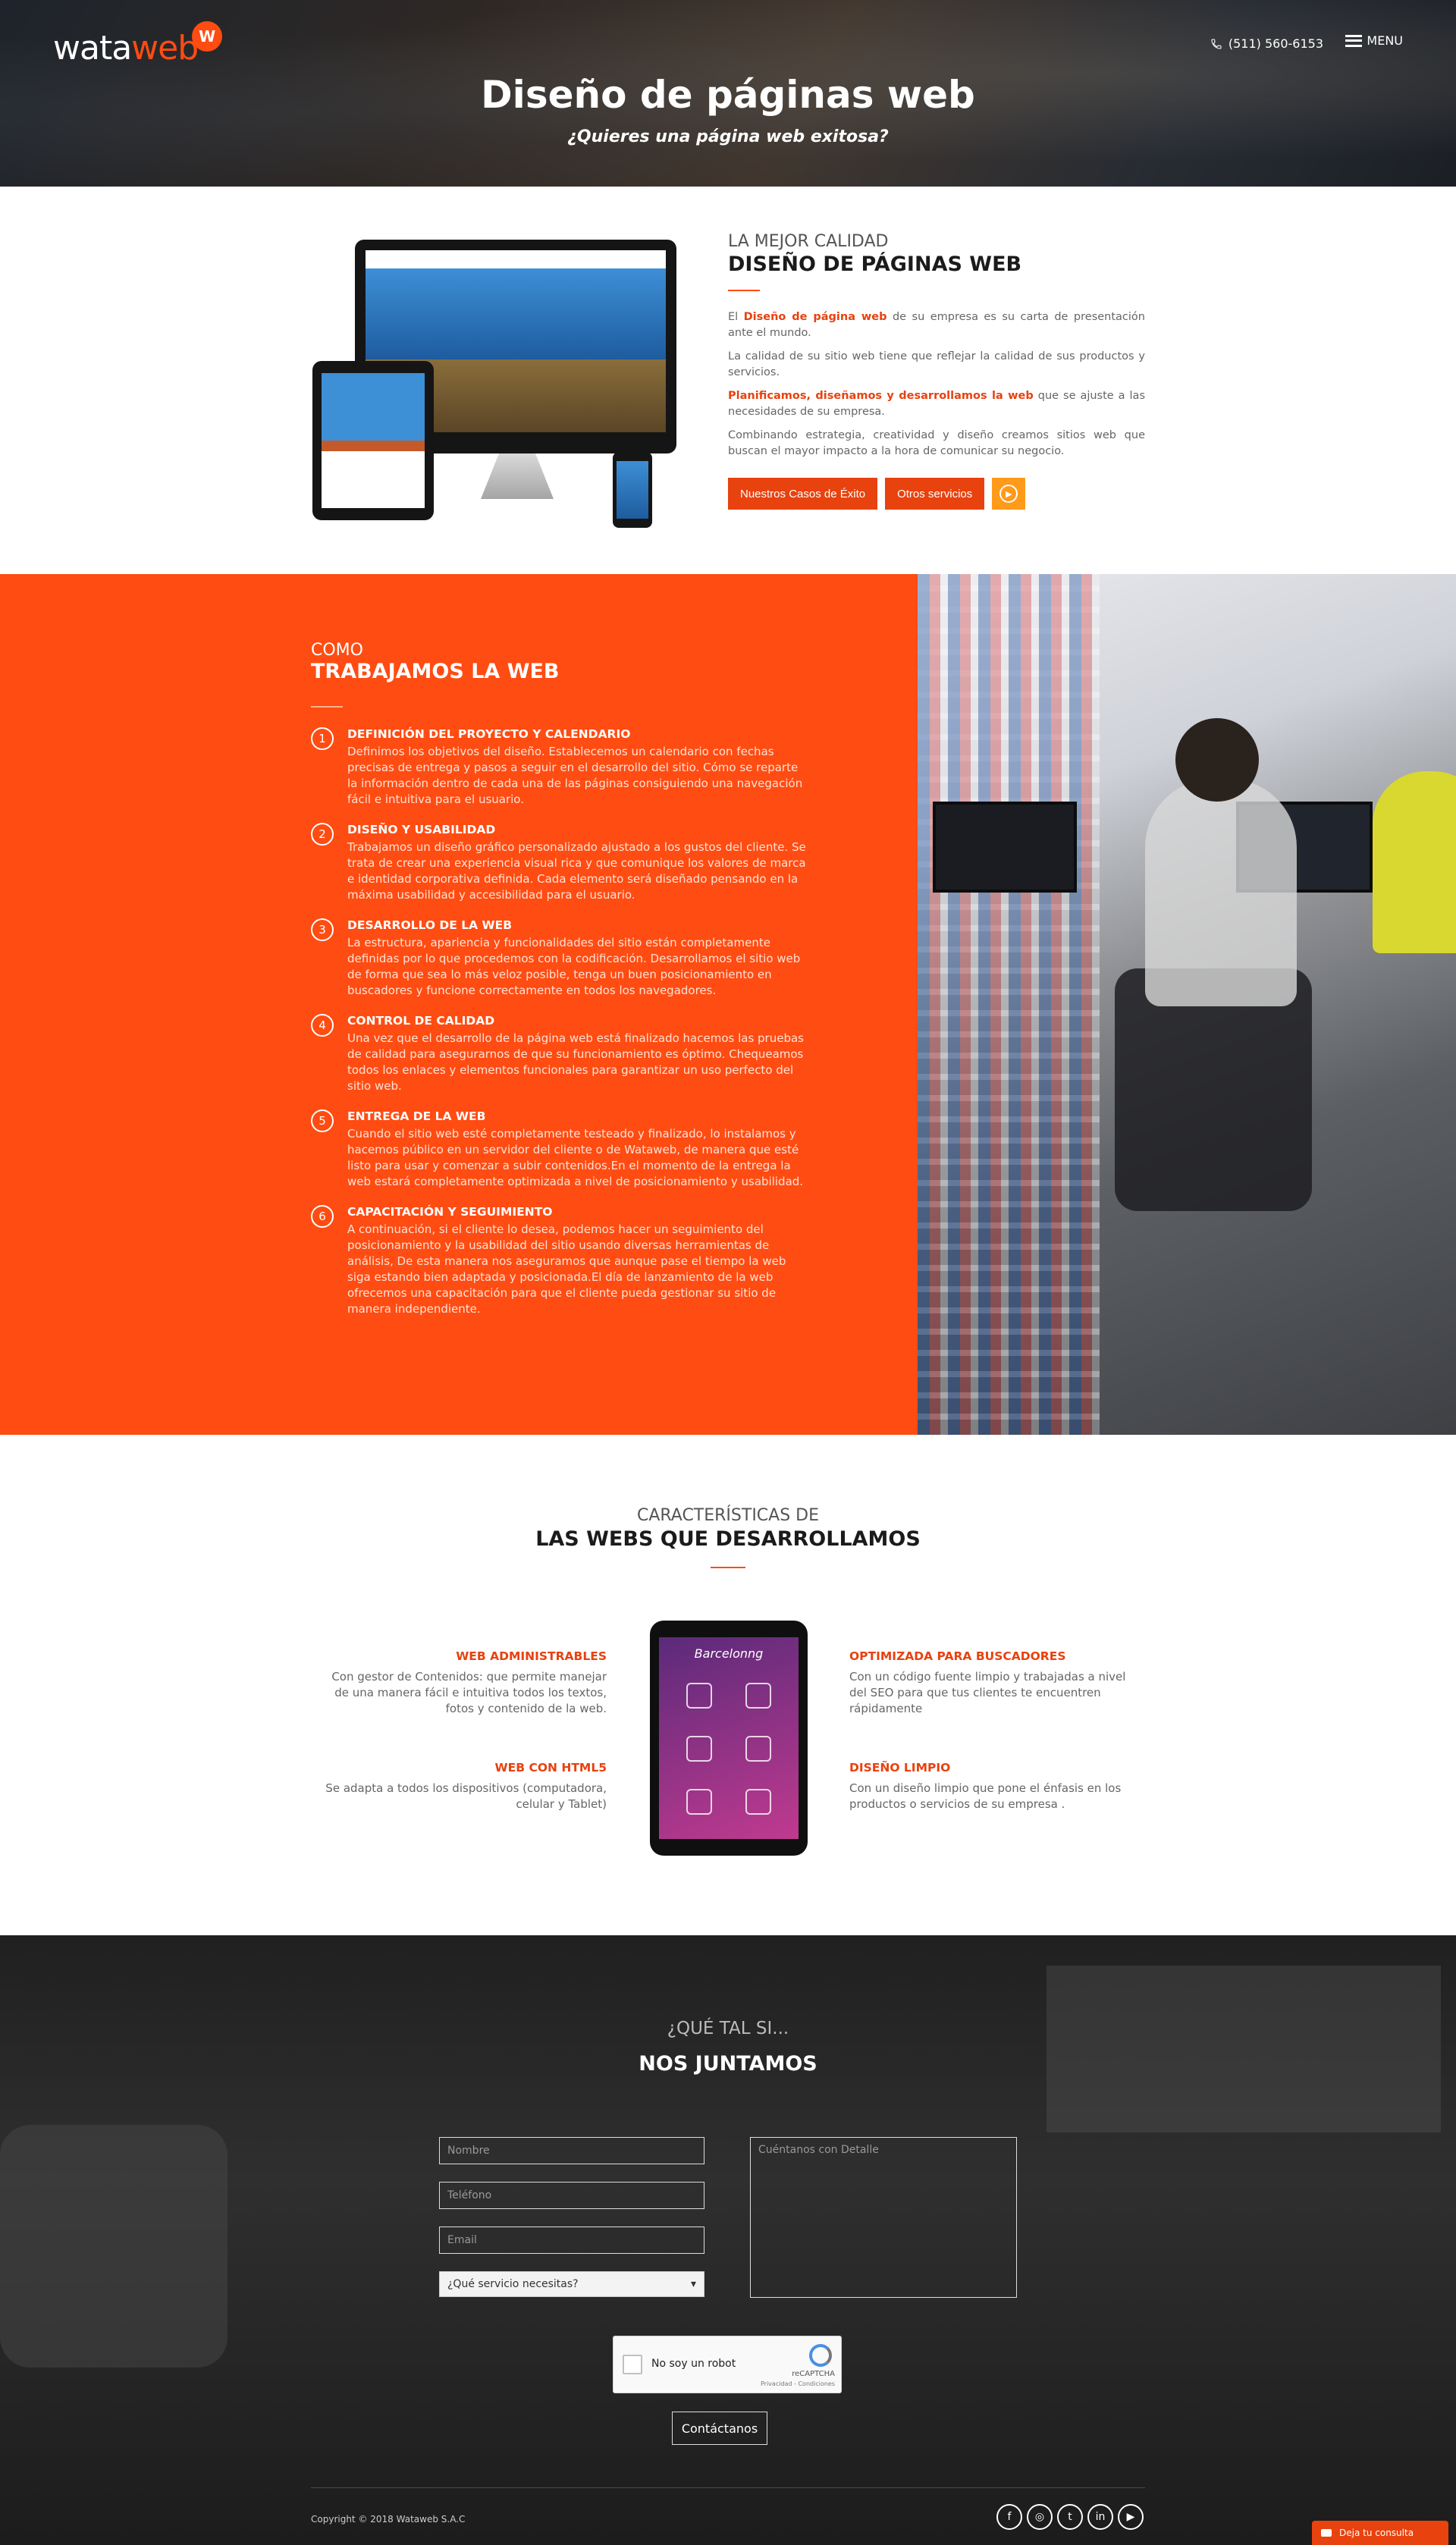 This screenshot has height=2545, width=1456. I want to click on recaptcha-brand: reCAPTCHA, so click(813, 2374).